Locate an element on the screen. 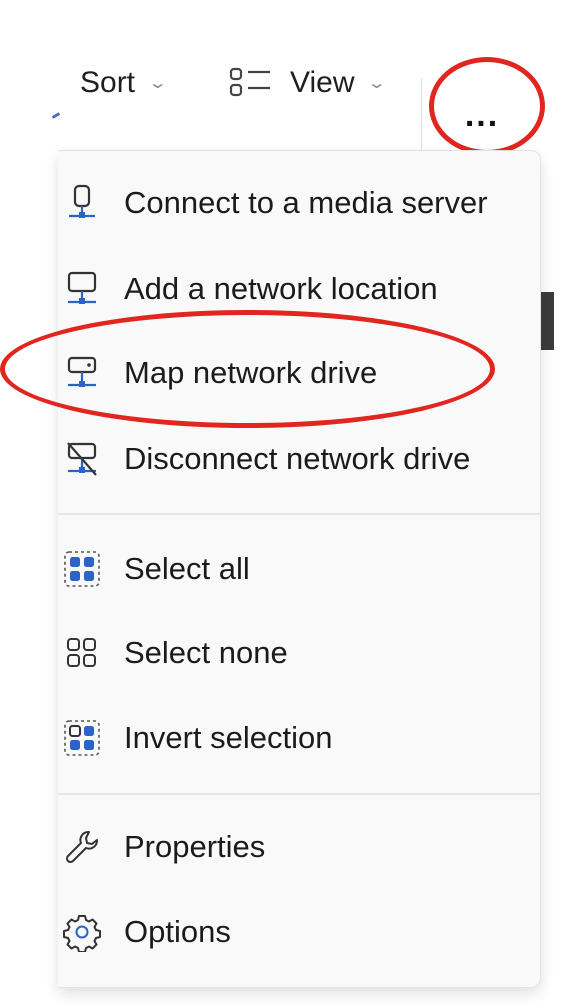 The height and width of the screenshot is (1004, 576). disconnect-network-drive-icon is located at coordinates (82, 459).